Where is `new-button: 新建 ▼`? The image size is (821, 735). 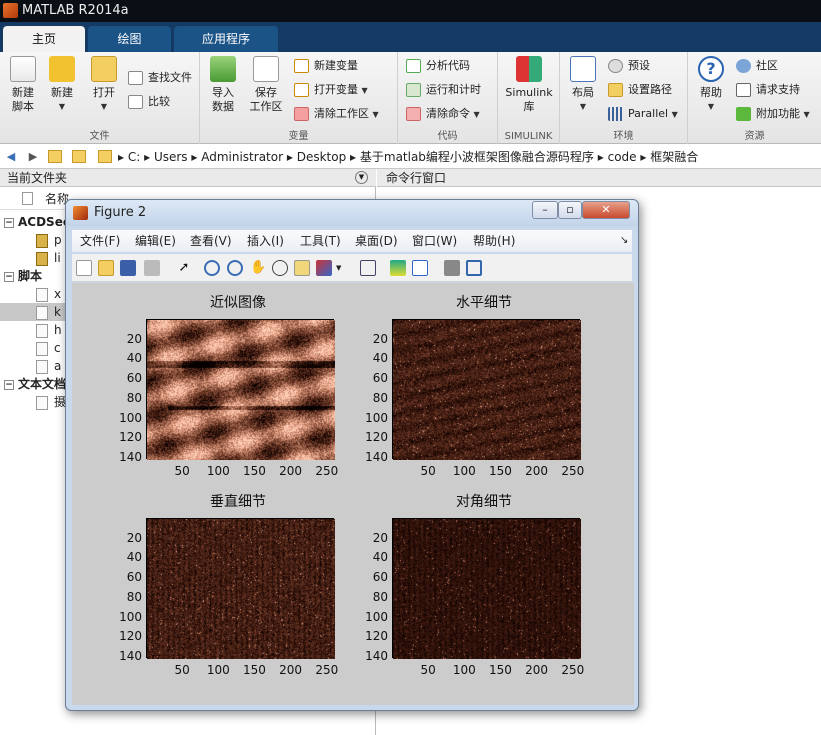
new-button: 新建 ▼ is located at coordinates (62, 85).